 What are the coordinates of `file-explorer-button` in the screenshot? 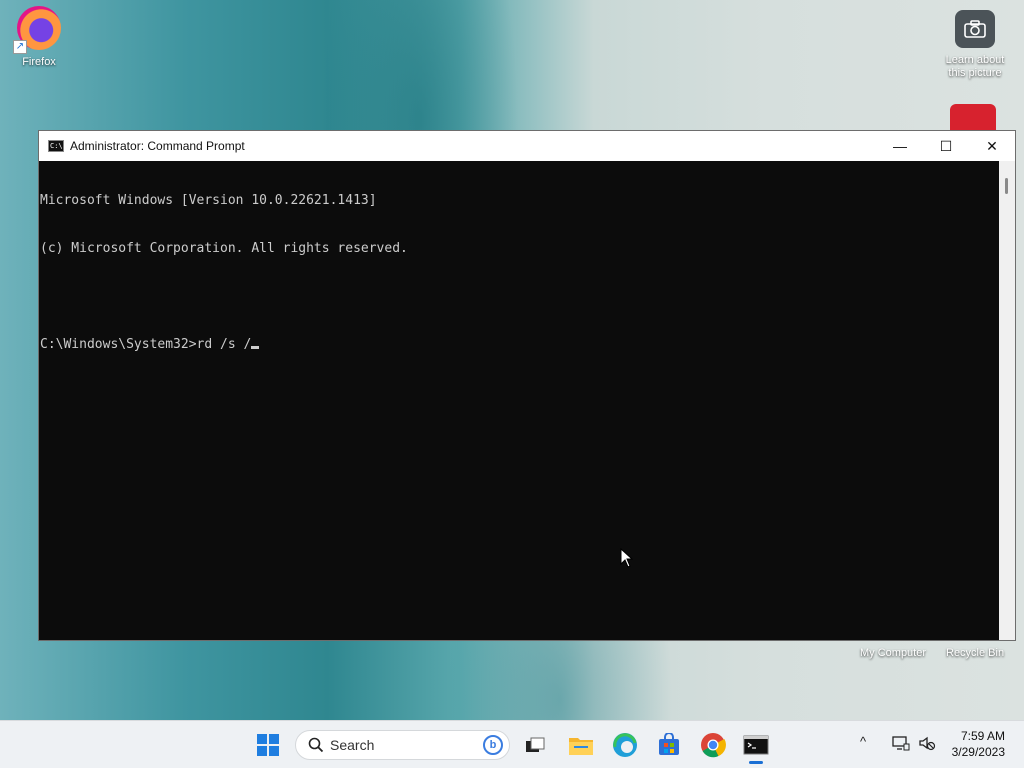 It's located at (581, 745).